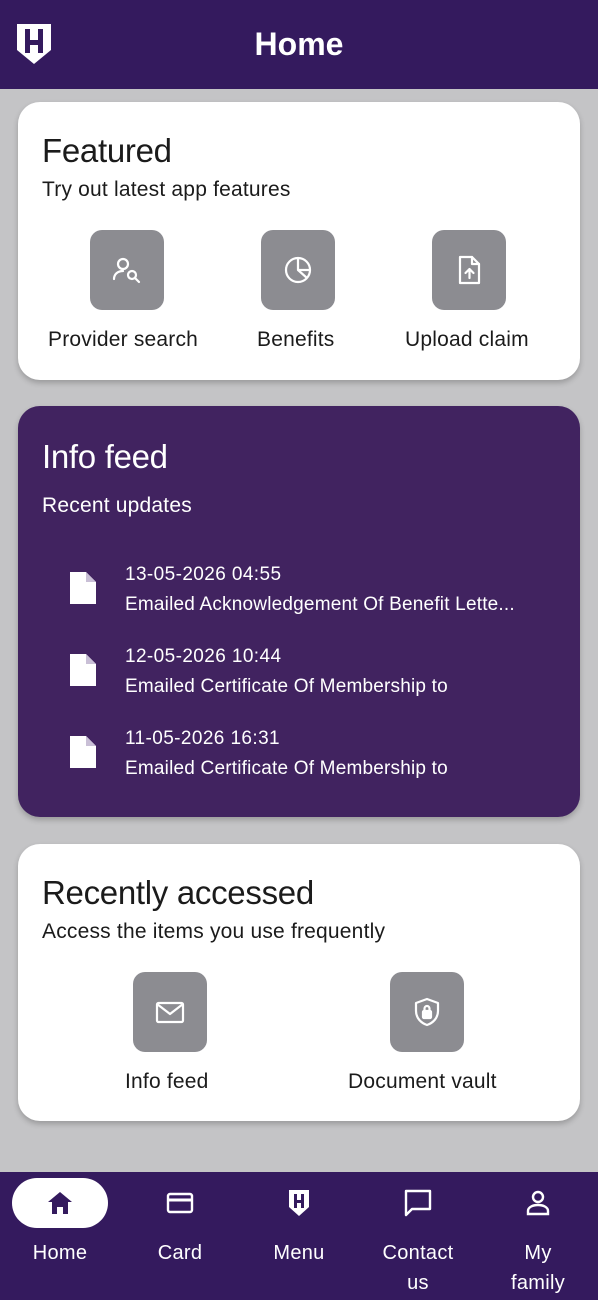 Image resolution: width=598 pixels, height=1300 pixels. Describe the element at coordinates (203, 656) in the screenshot. I see `feed-item-date: 12-05-2026 10:44` at that location.